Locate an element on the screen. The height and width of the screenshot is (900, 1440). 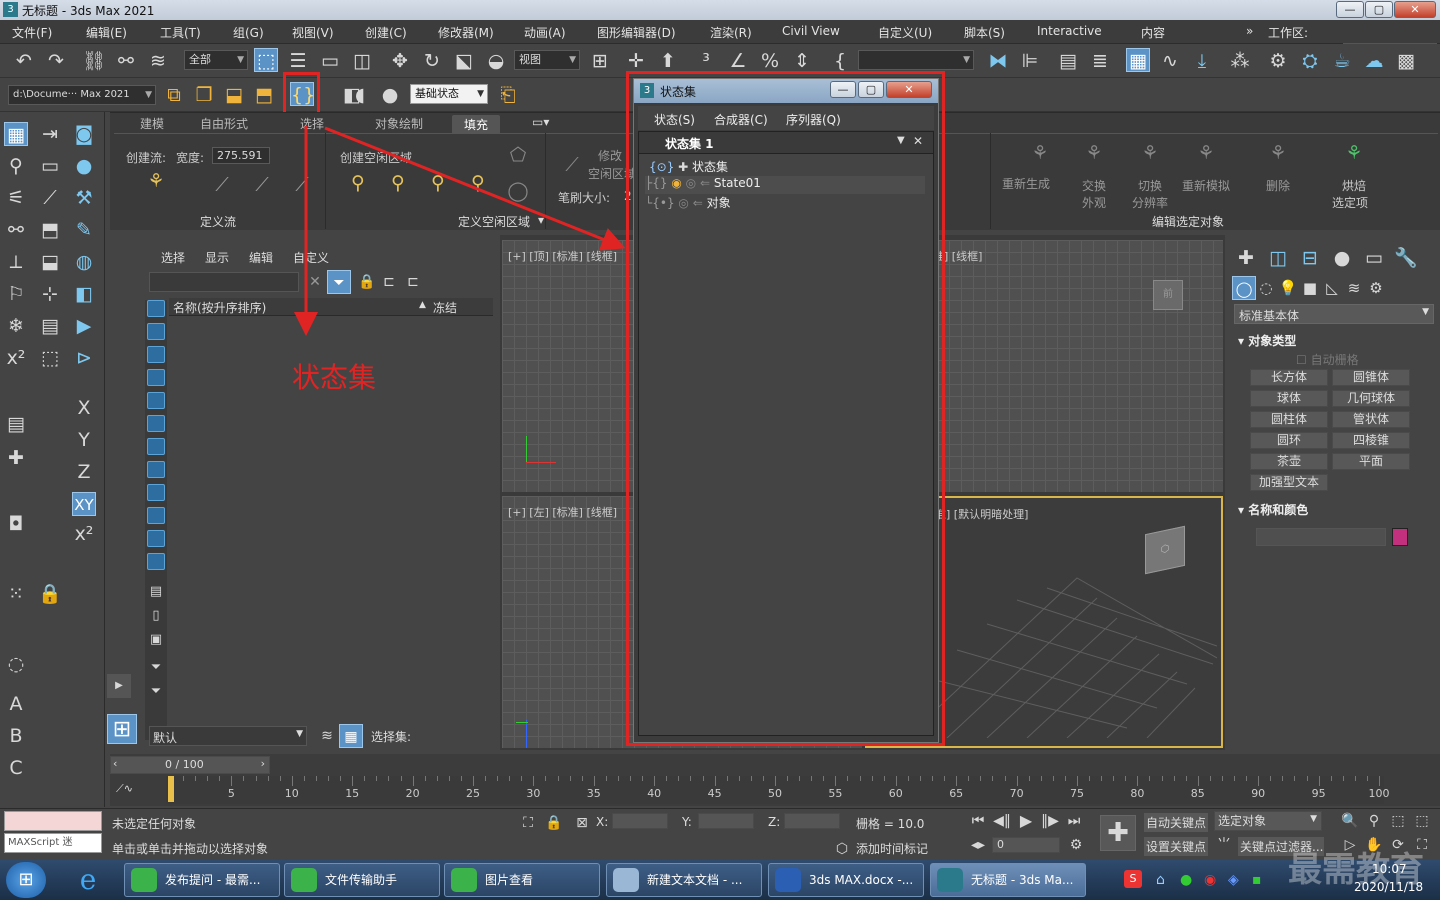
wechat-tray-icon: ● is located at coordinates (1186, 880).